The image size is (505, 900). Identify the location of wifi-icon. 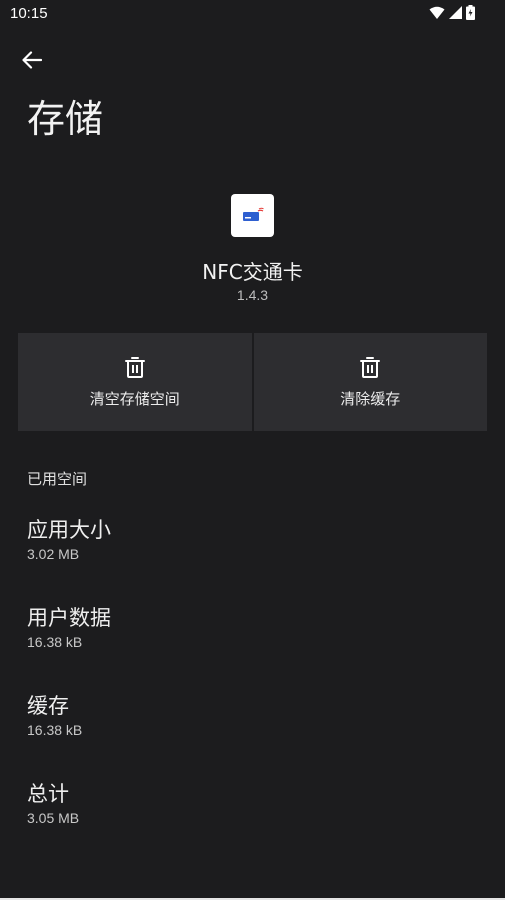
(437, 12).